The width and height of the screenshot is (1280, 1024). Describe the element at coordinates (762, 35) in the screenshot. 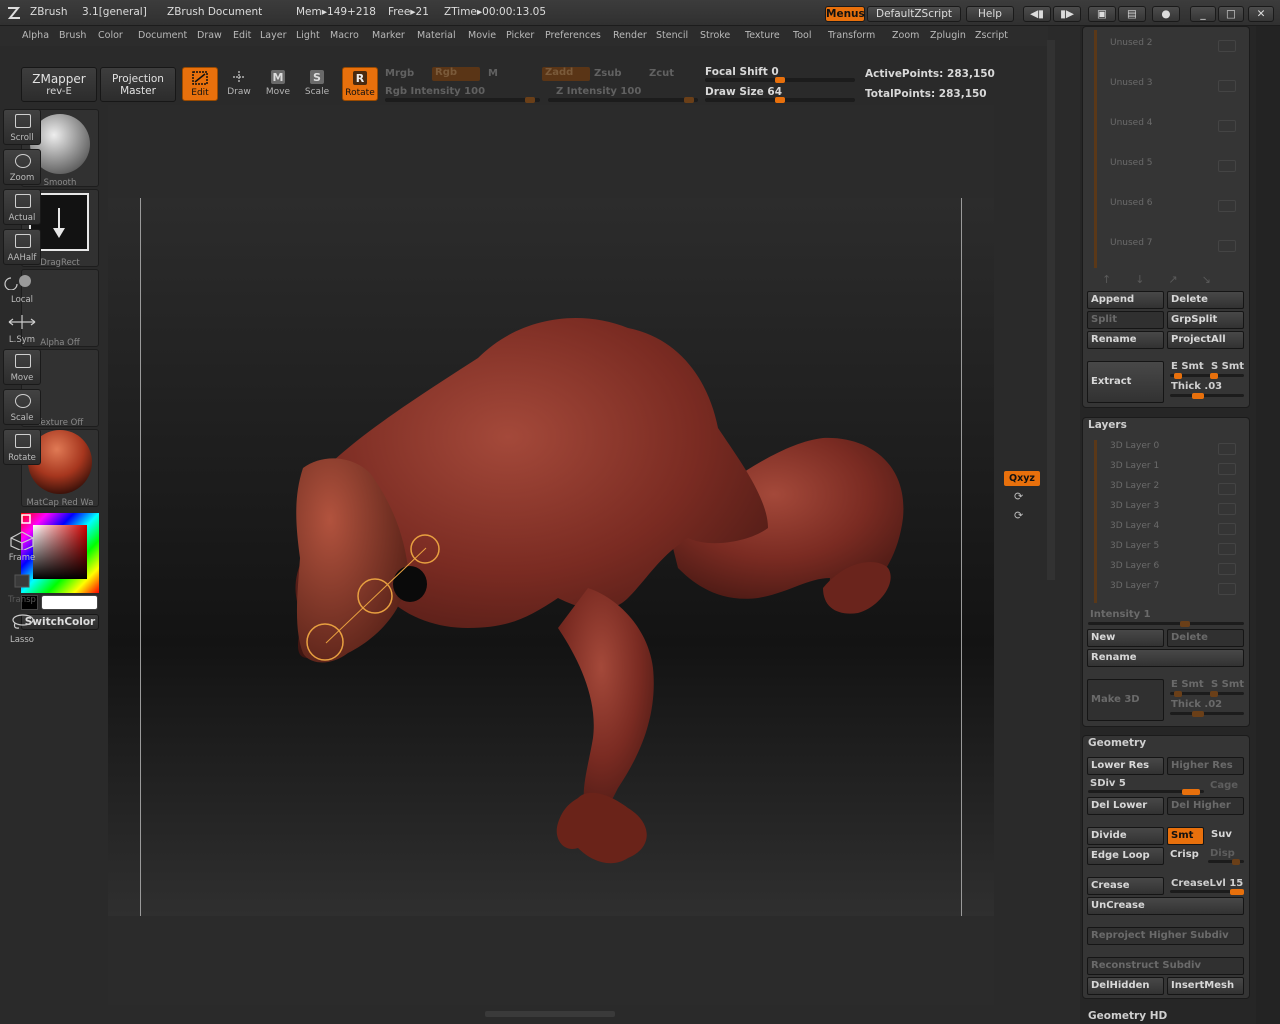

I see `menu-texture: Texture` at that location.